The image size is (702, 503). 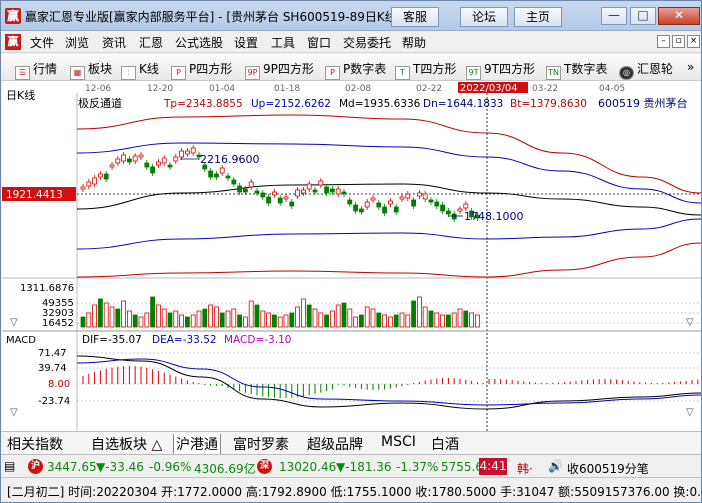 What do you see at coordinates (389, 154) in the screenshot?
I see `upper-channel-line` at bounding box center [389, 154].